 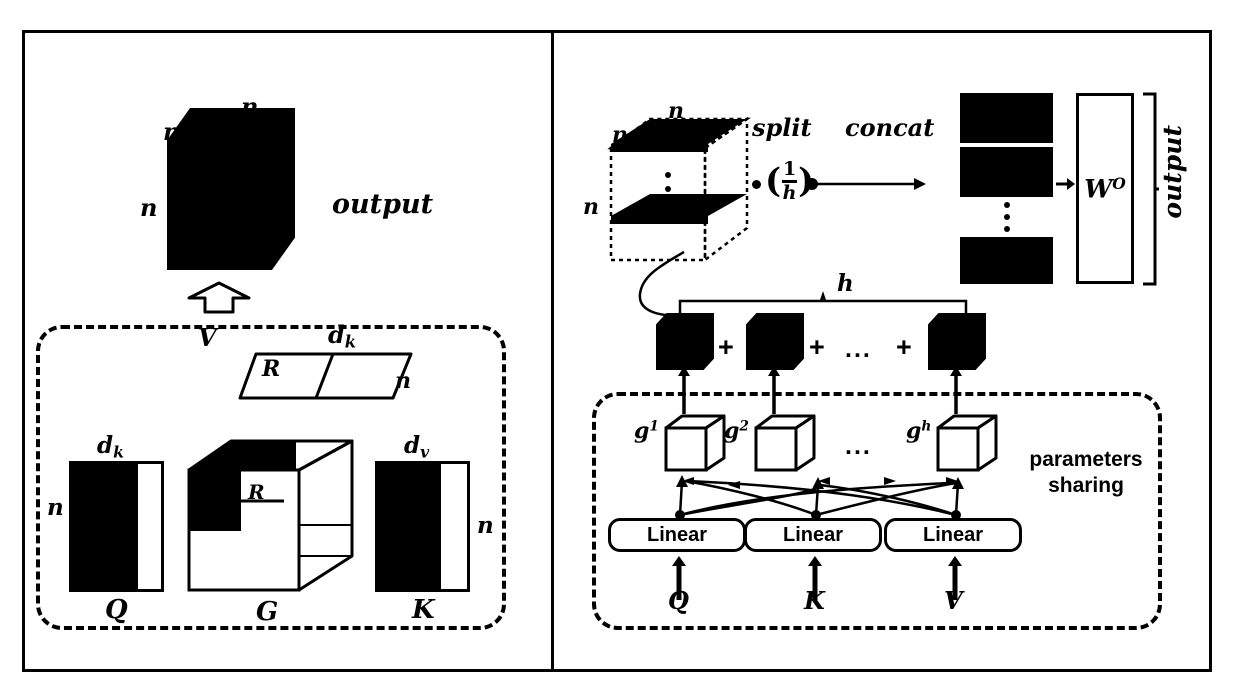 I want to click on output-projection-box: WO, so click(x=1105, y=188).